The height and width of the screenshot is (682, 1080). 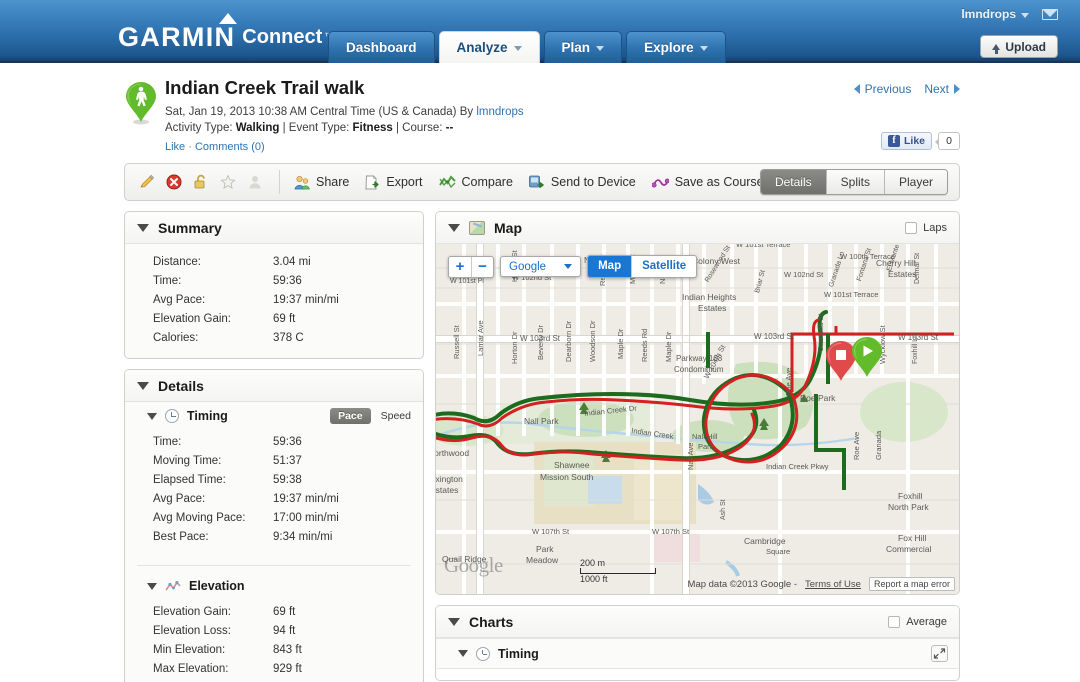 I want to click on details-section-elevation-header: Elevation, so click(x=274, y=586).